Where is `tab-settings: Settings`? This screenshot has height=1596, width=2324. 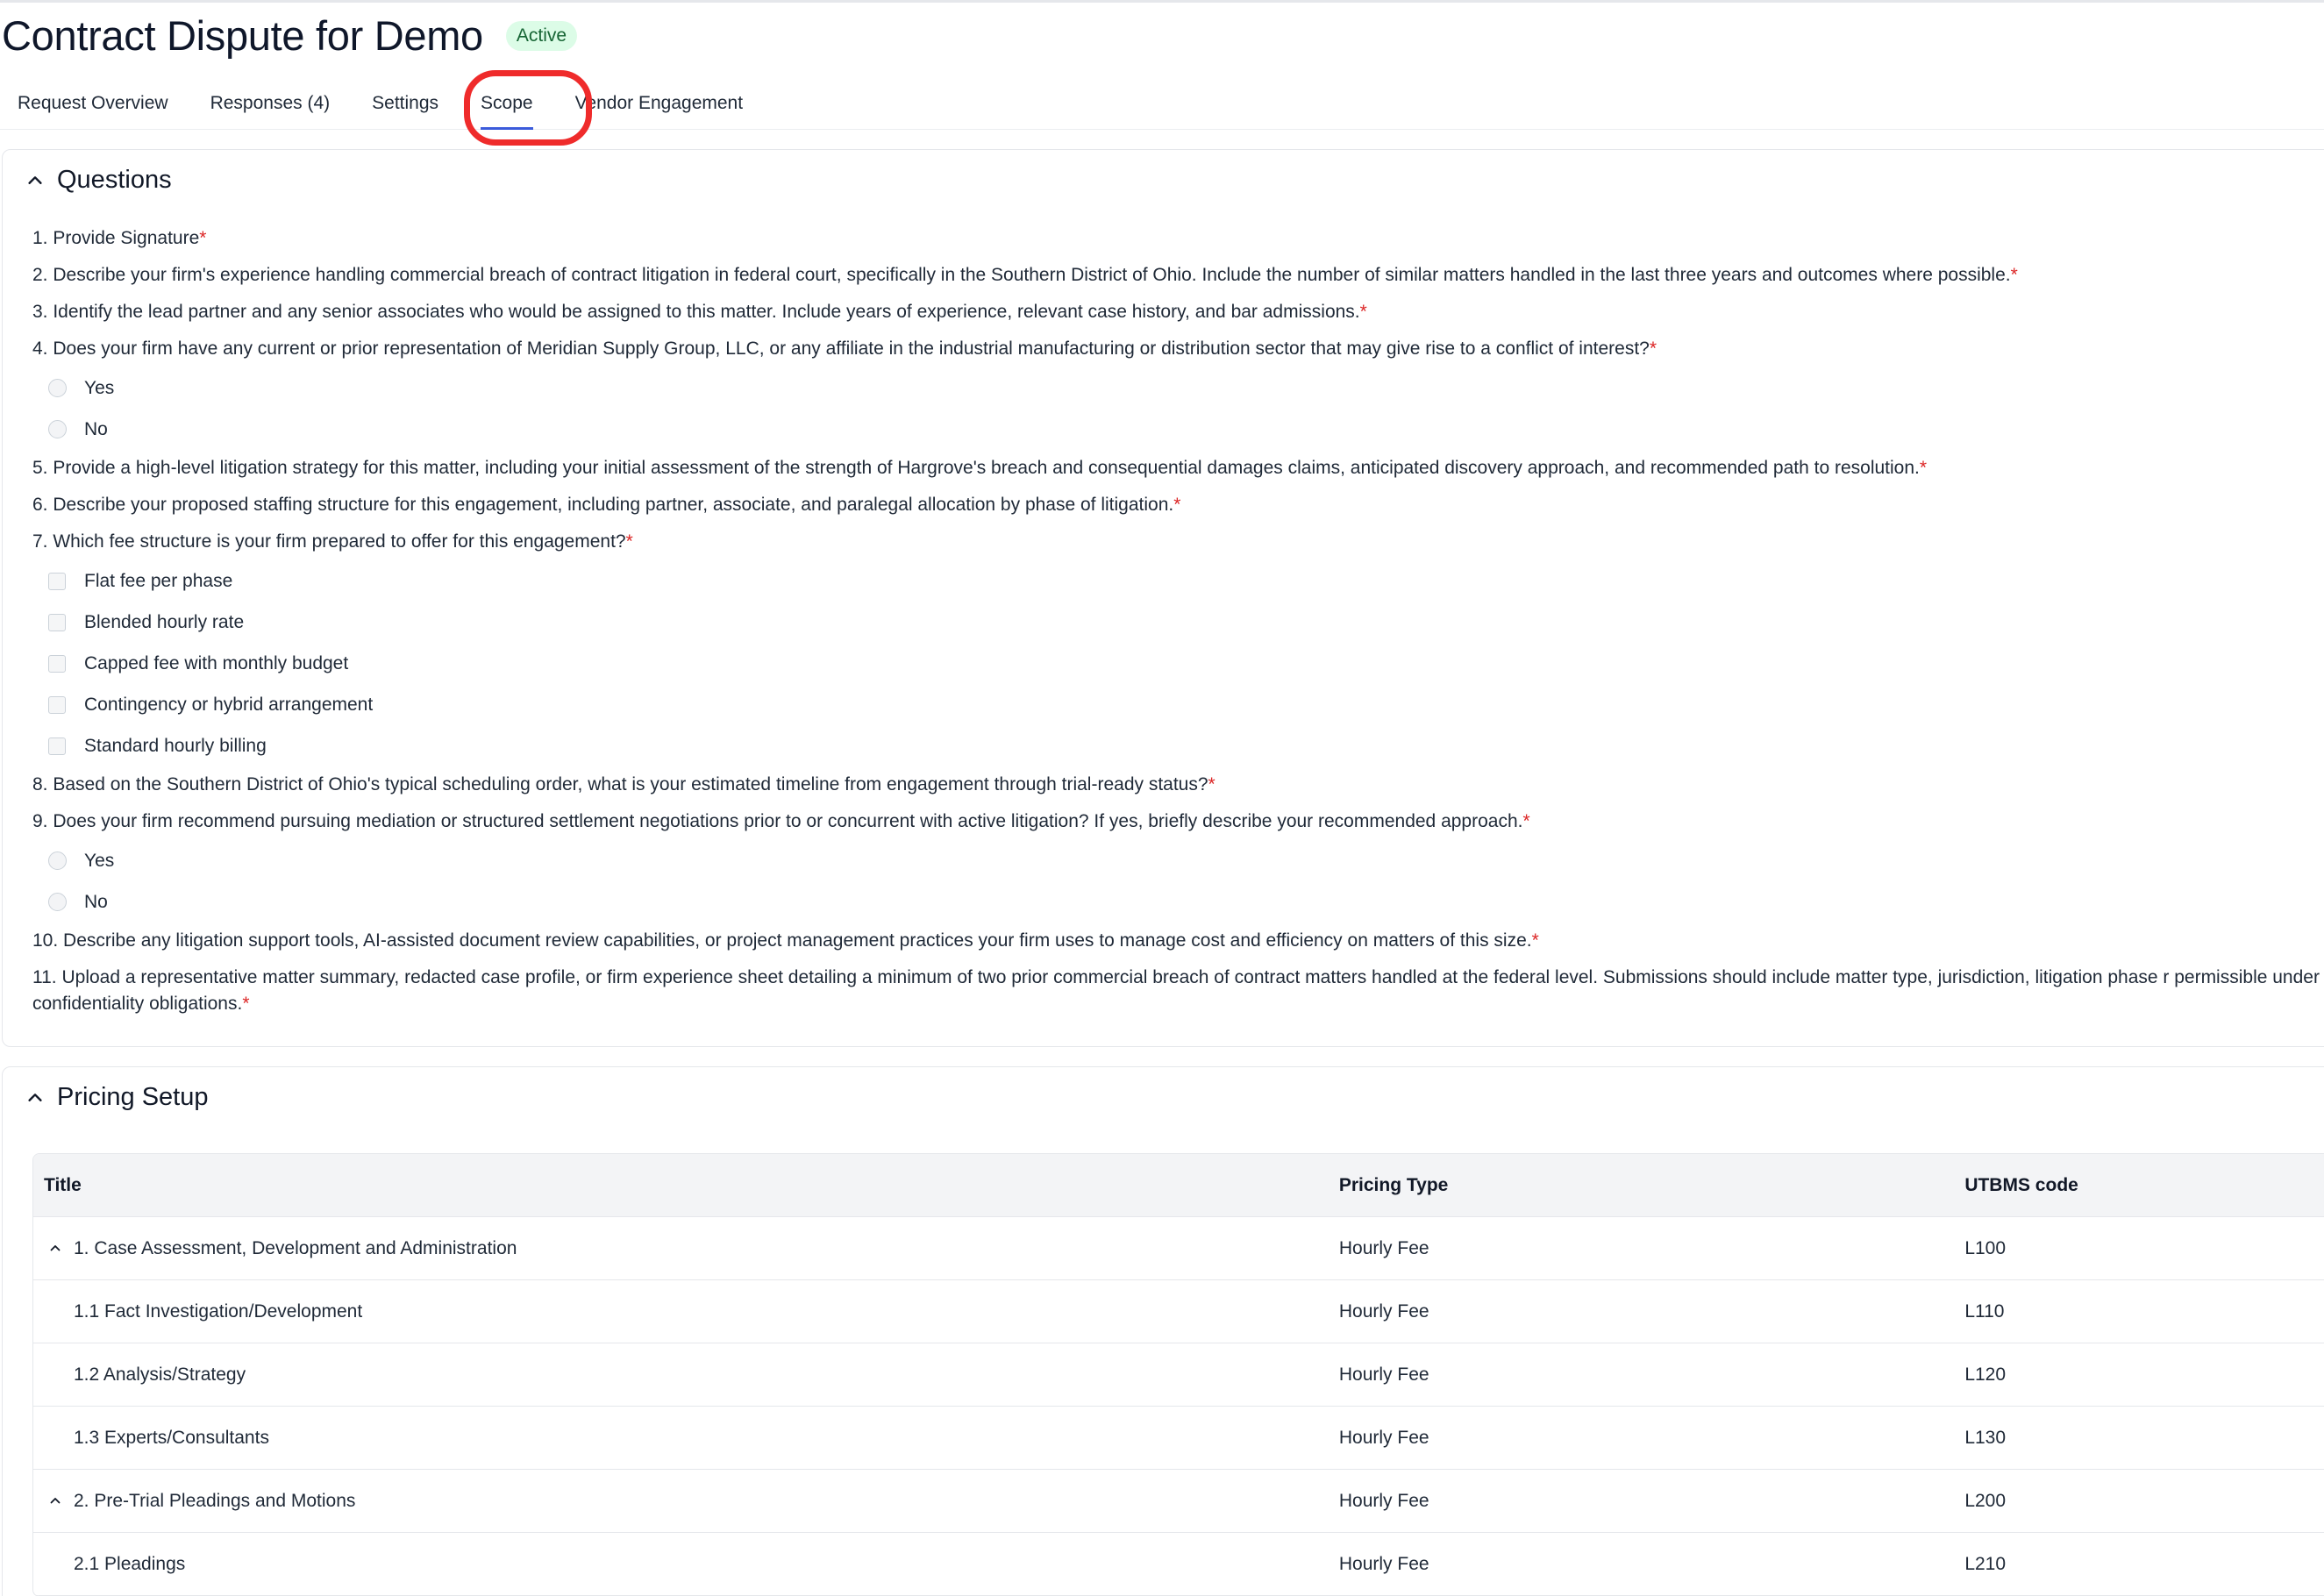
tab-settings: Settings is located at coordinates (405, 104).